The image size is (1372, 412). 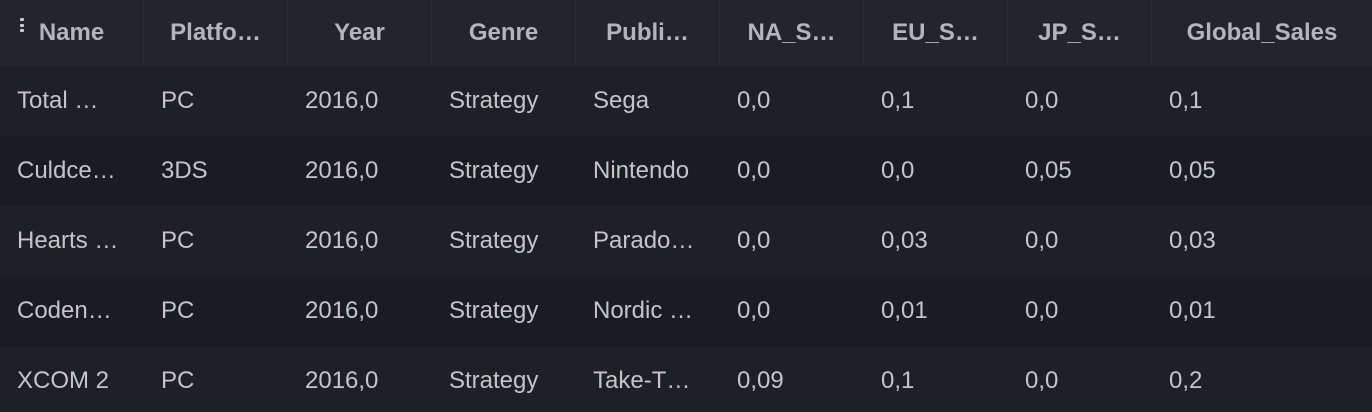 I want to click on table-cell: 3DS, so click(x=216, y=171).